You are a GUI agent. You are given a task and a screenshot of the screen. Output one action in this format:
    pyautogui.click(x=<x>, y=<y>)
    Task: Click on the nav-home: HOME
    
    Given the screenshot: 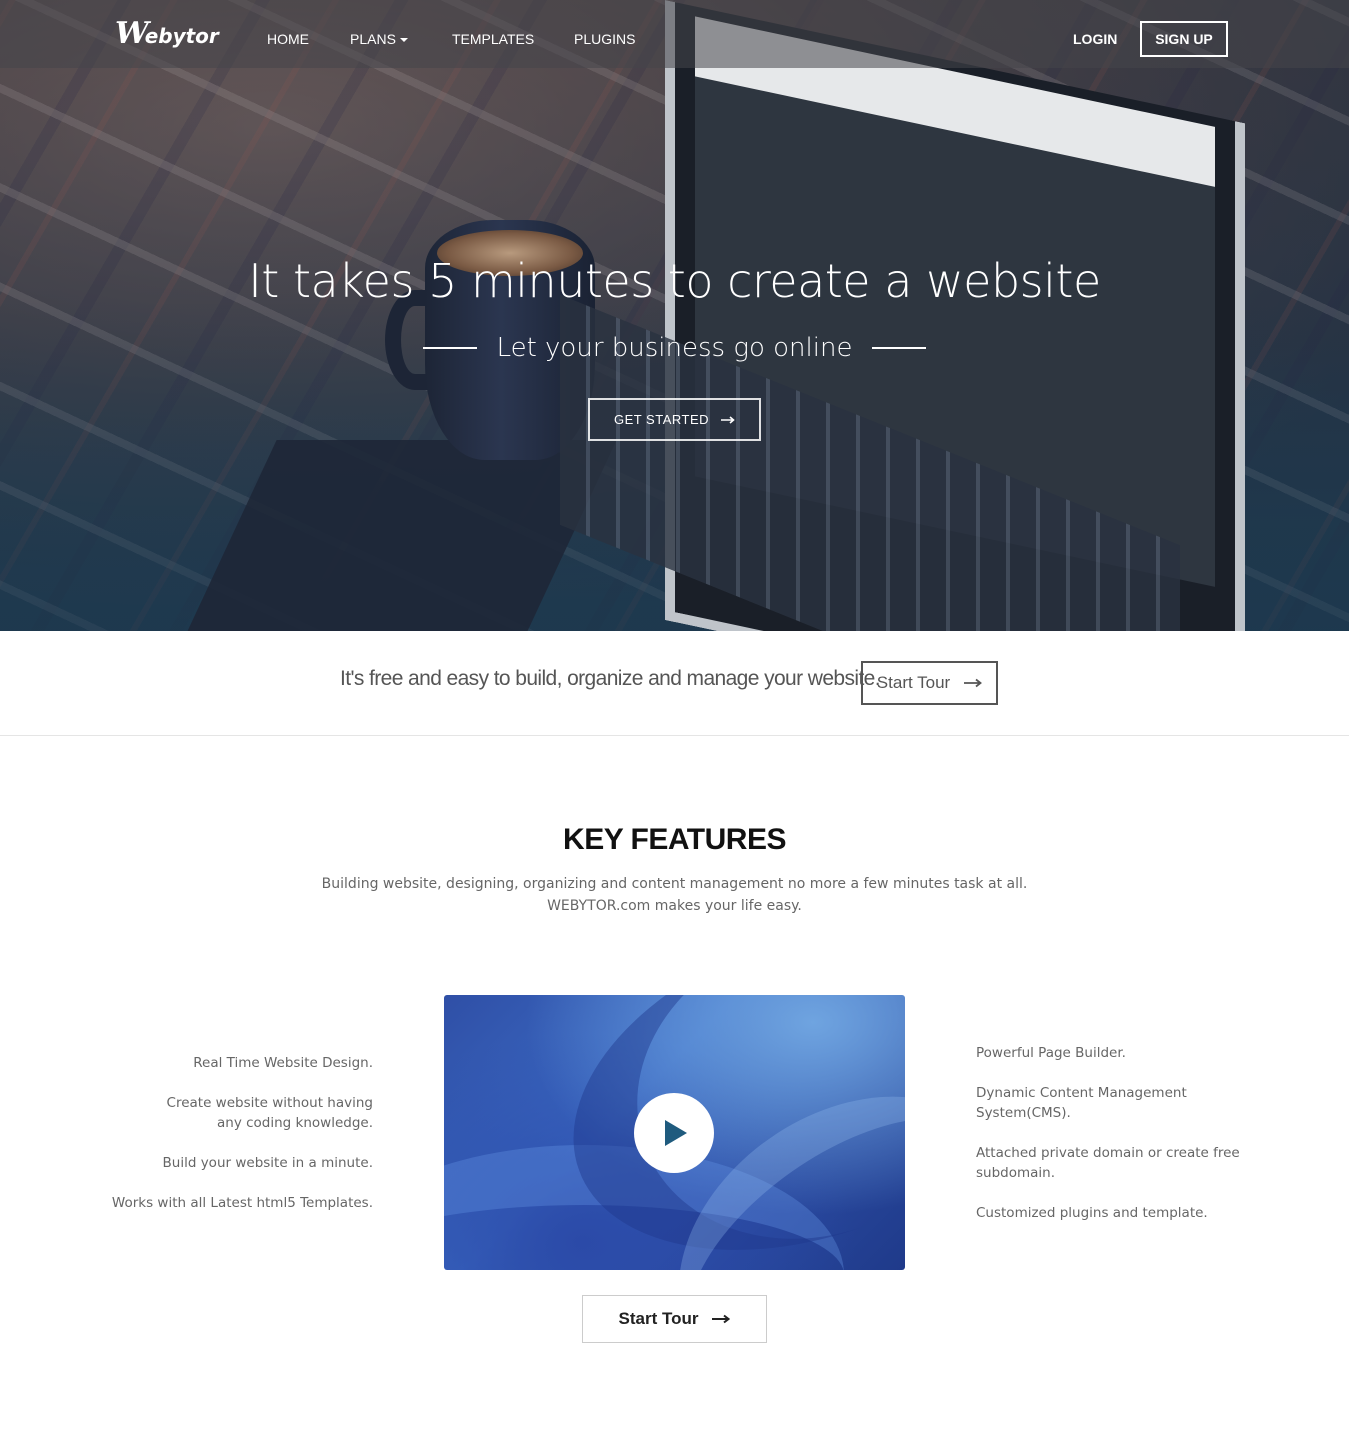 What is the action you would take?
    pyautogui.click(x=288, y=39)
    